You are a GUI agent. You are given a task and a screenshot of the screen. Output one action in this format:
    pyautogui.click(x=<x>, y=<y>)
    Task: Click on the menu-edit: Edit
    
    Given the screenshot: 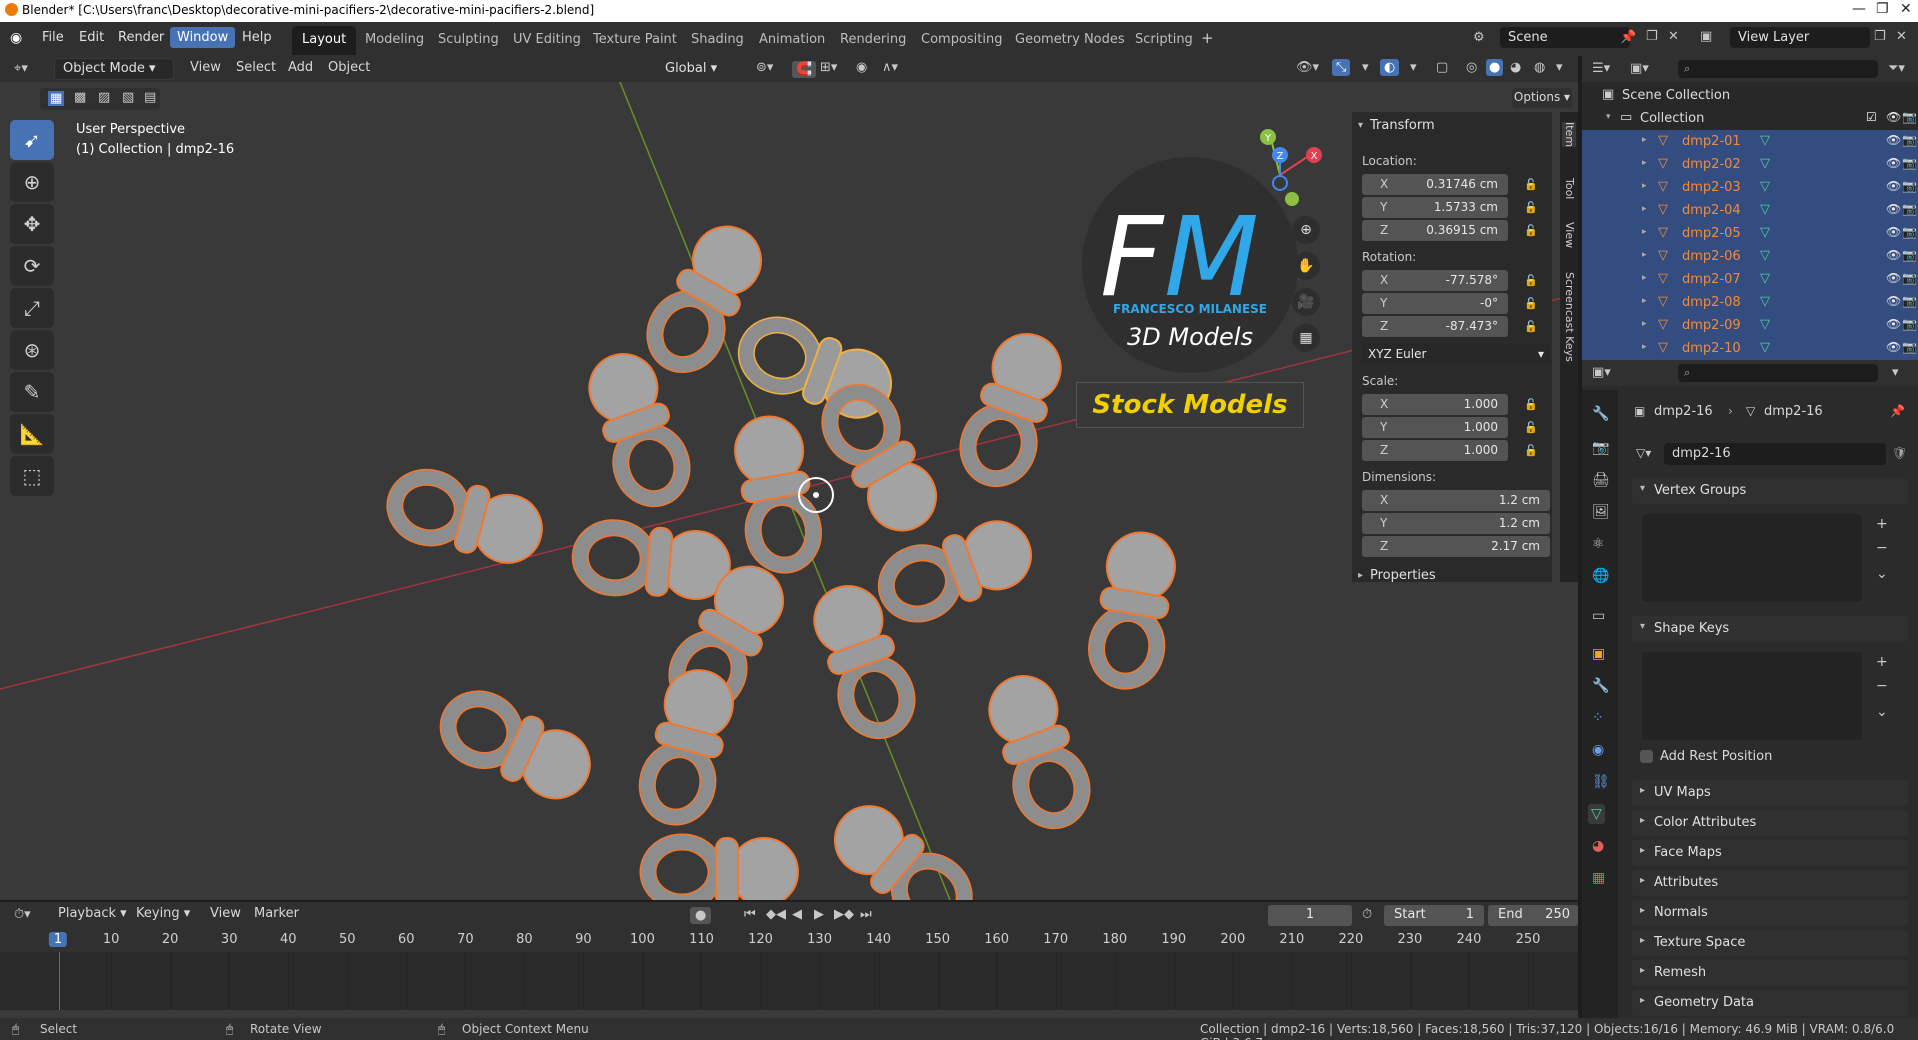 What is the action you would take?
    pyautogui.click(x=91, y=37)
    